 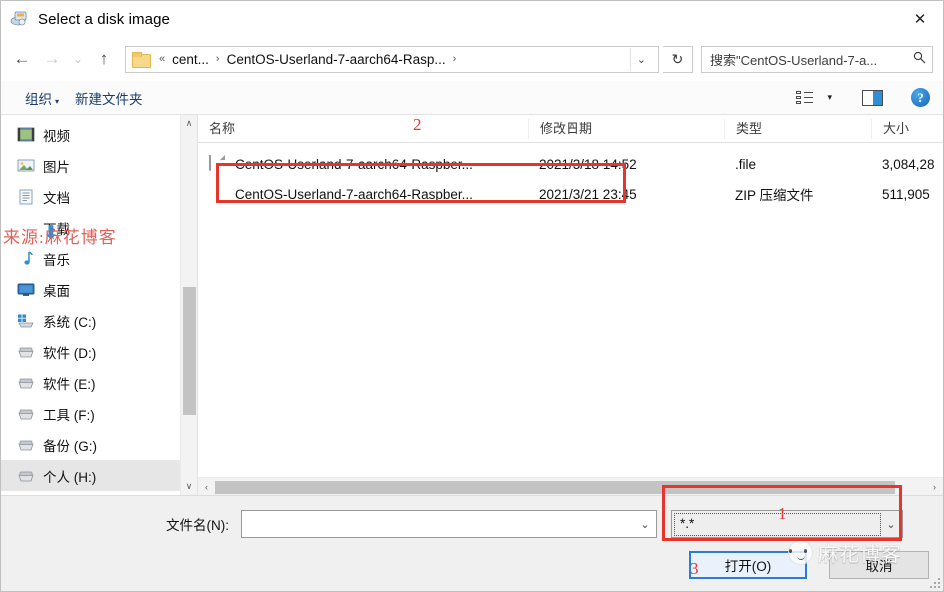 I want to click on videos-icon, so click(x=26, y=135).